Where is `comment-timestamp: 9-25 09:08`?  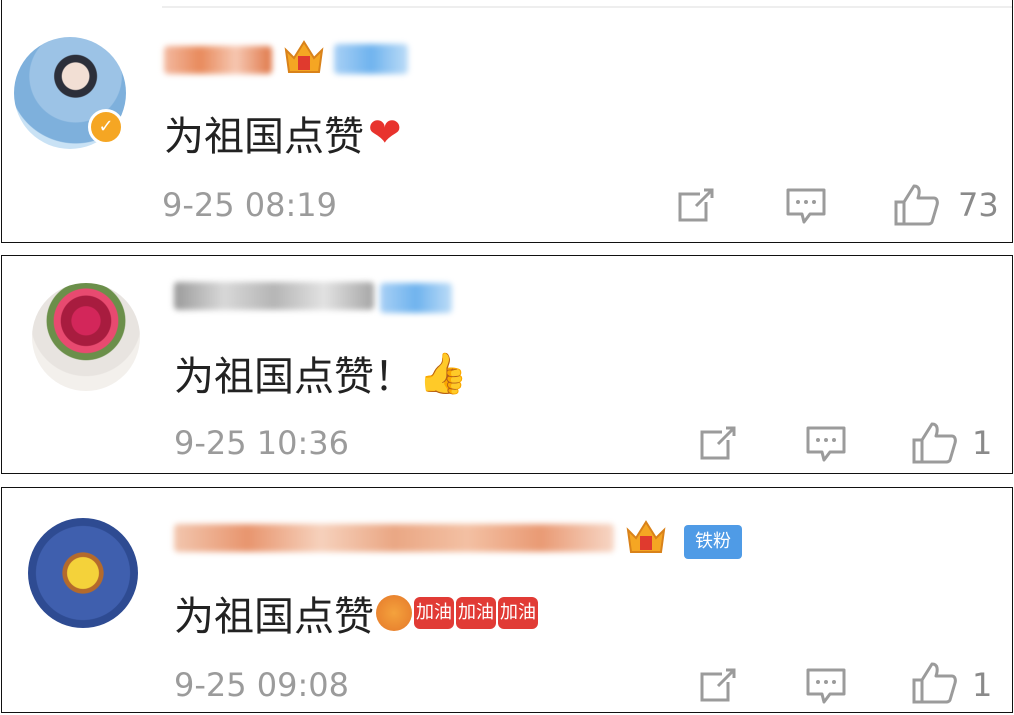
comment-timestamp: 9-25 09:08 is located at coordinates (262, 685).